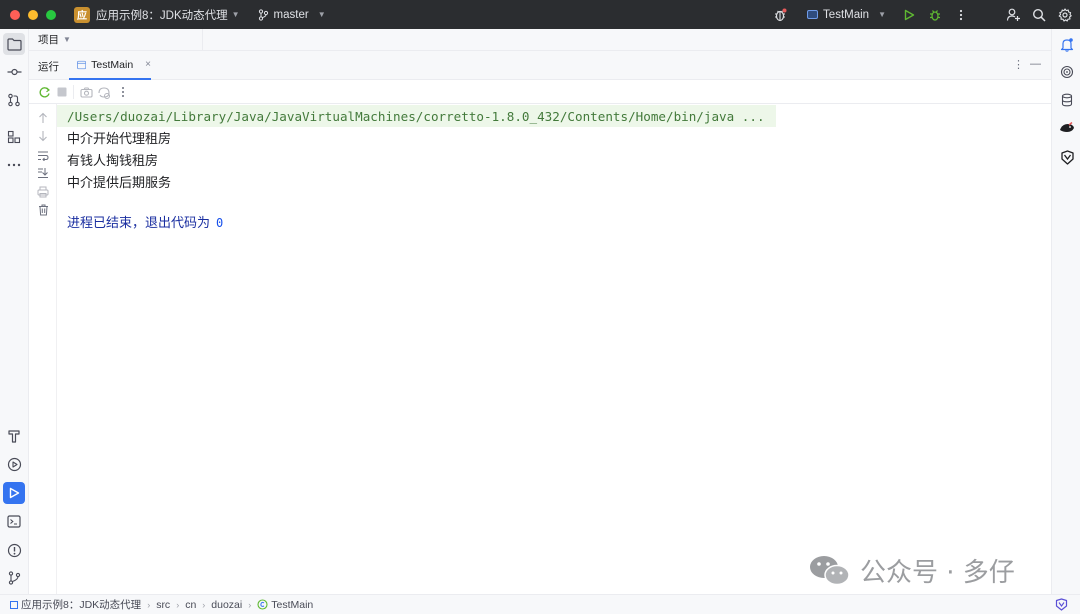 The image size is (1080, 614). What do you see at coordinates (1061, 606) in the screenshot?
I see `plugin-status-icon` at bounding box center [1061, 606].